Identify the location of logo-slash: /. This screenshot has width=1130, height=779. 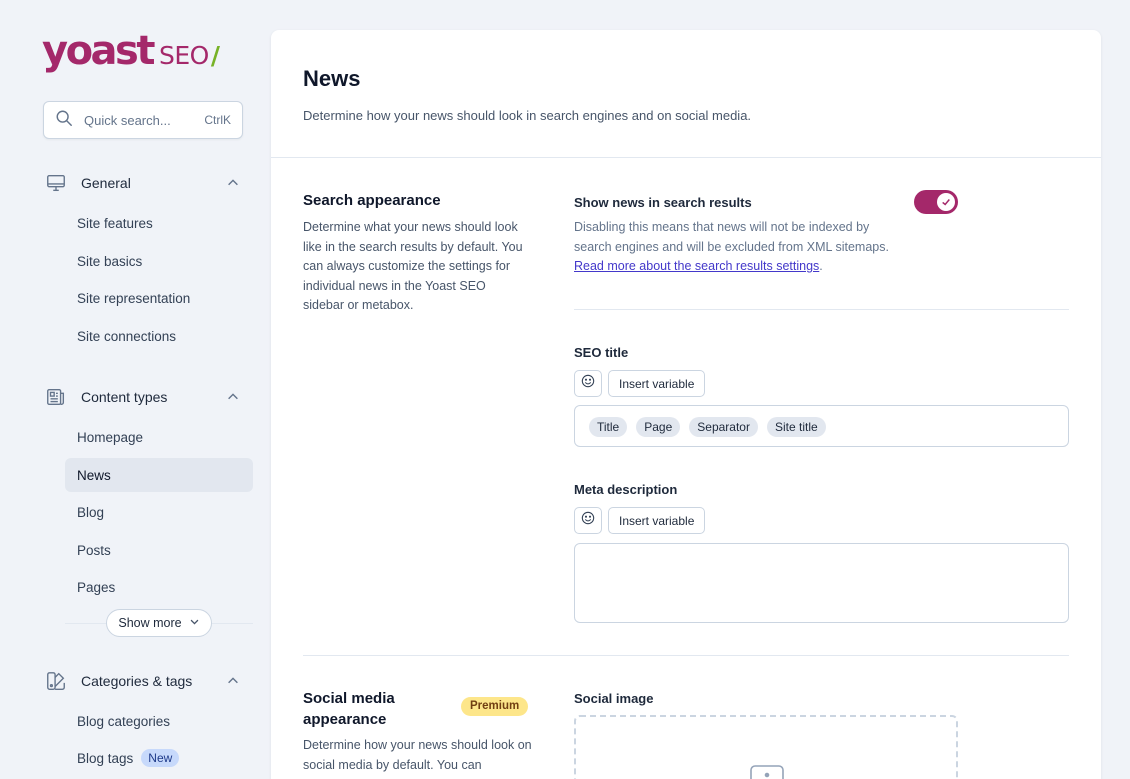
(215, 55).